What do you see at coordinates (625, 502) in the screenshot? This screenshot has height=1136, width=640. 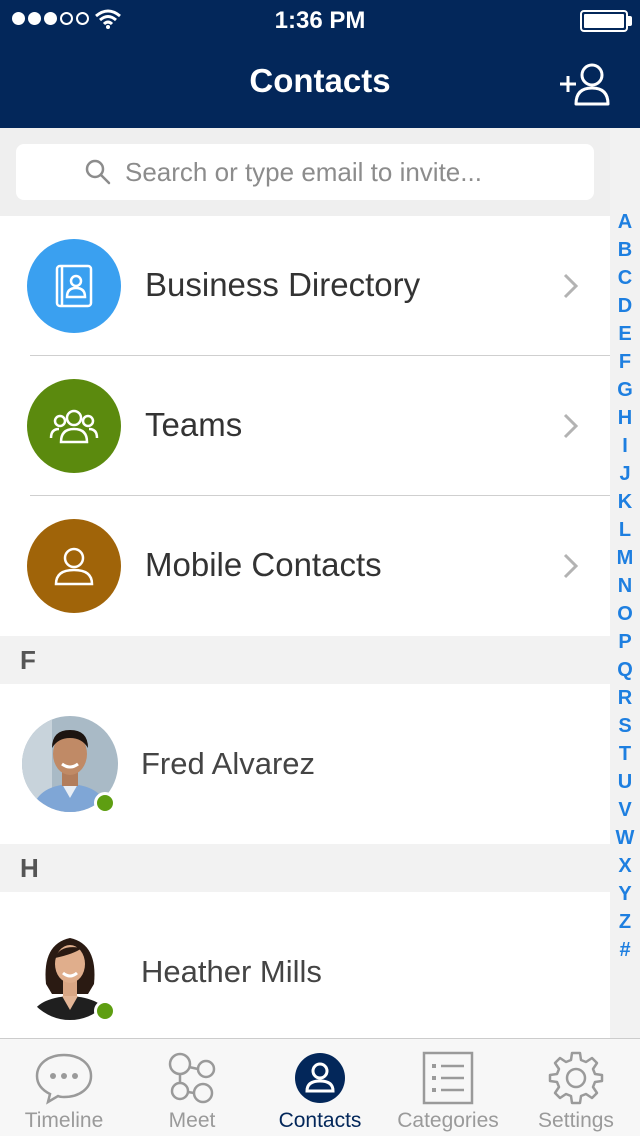 I see `index-letter: K` at bounding box center [625, 502].